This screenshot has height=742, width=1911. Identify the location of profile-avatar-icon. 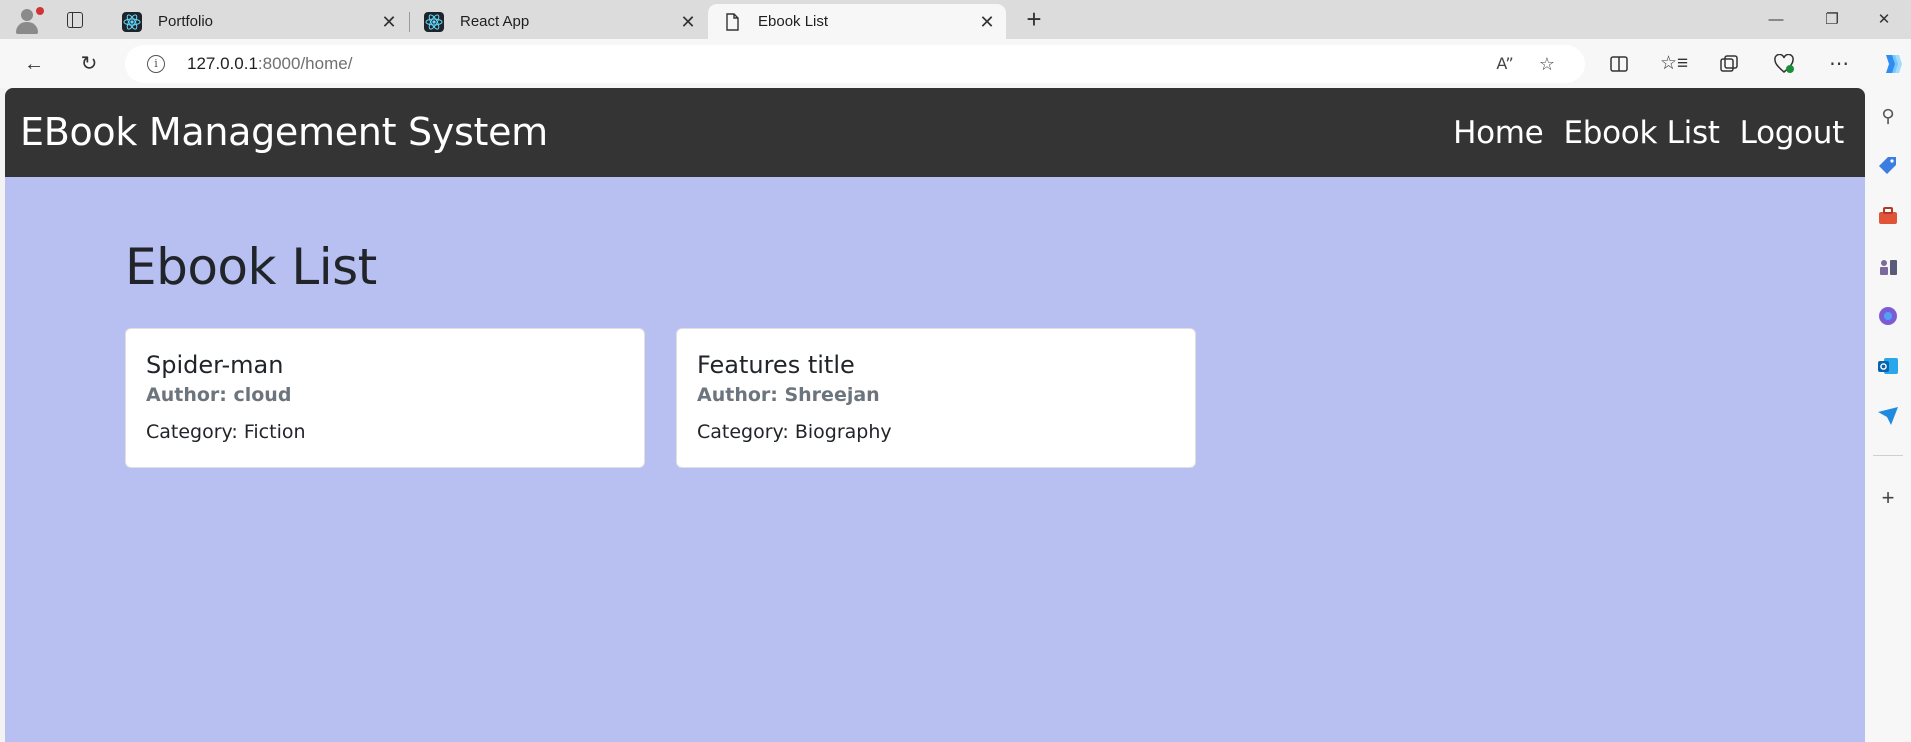
(28, 21).